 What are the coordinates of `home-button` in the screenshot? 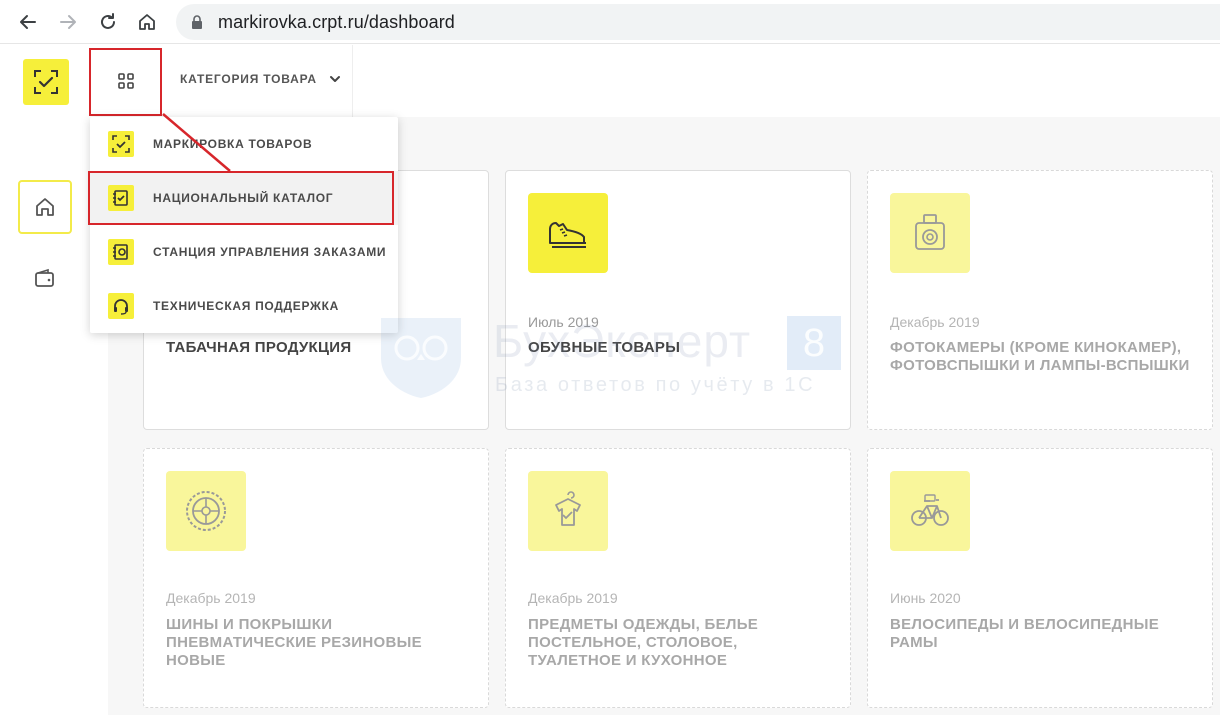 It's located at (147, 22).